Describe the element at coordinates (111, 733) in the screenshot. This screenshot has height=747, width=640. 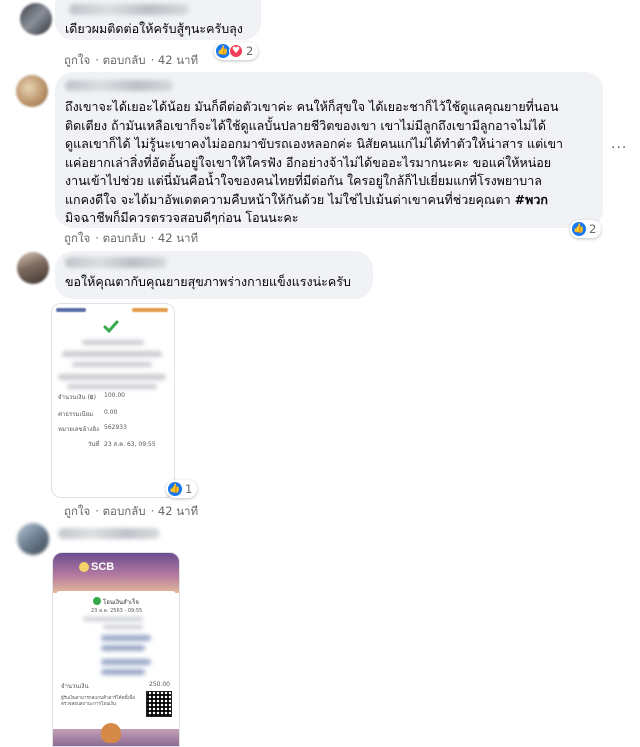
I see `mascot-icon` at that location.